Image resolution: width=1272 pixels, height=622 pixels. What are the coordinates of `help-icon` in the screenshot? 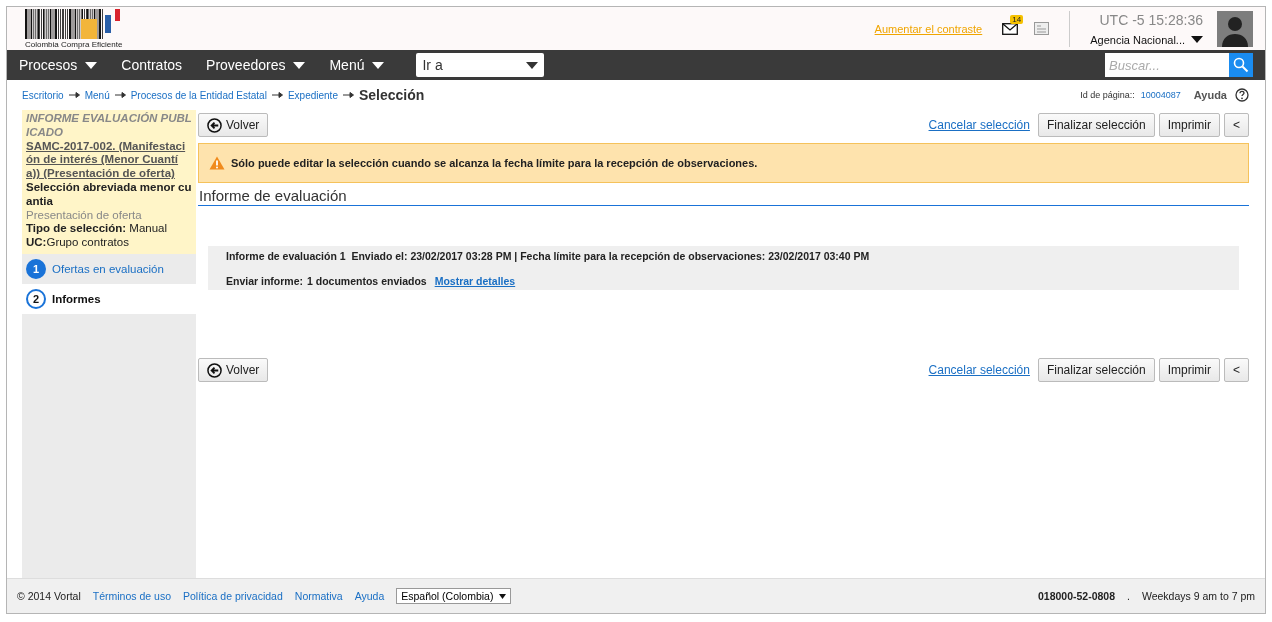 It's located at (1242, 95).